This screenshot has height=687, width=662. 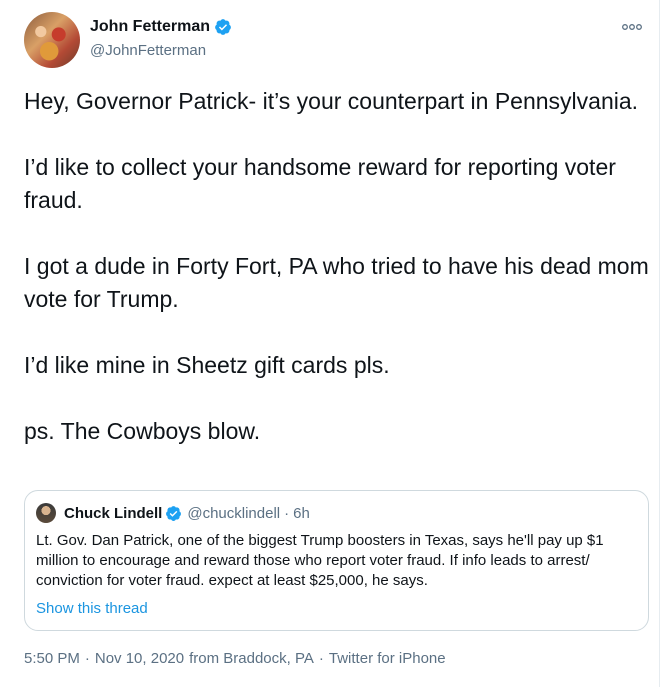 I want to click on quoted-tweet-time: 6h, so click(x=301, y=513).